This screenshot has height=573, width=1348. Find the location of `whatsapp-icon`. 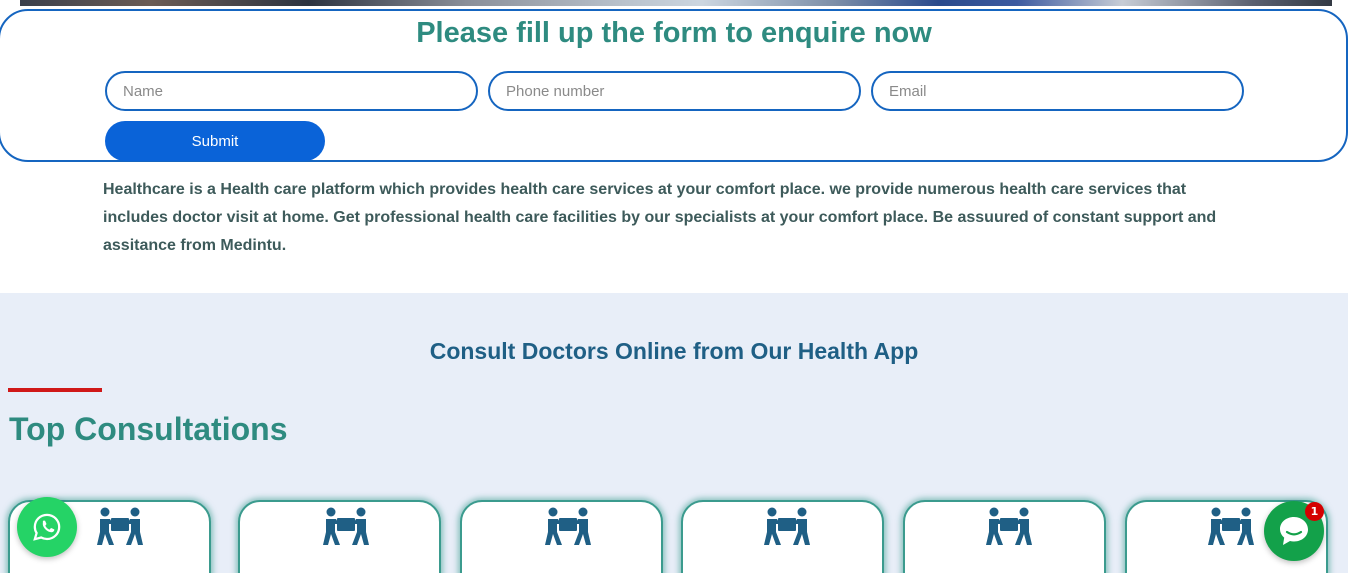

whatsapp-icon is located at coordinates (47, 527).